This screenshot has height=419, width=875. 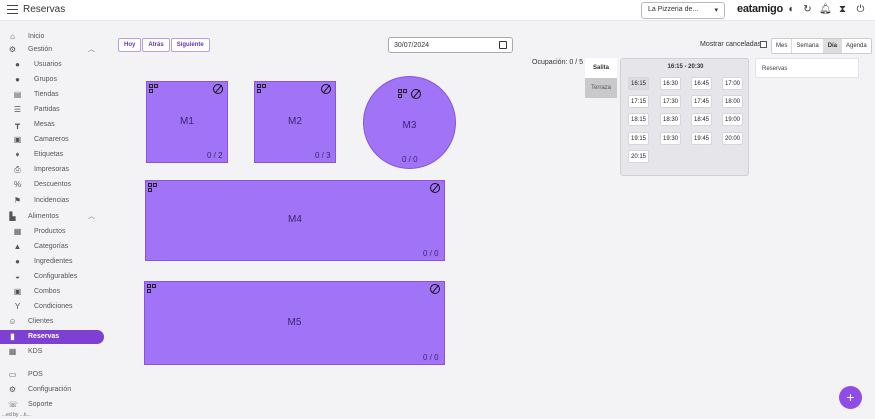 What do you see at coordinates (856, 46) in the screenshot?
I see `tab-agenda: Agenda` at bounding box center [856, 46].